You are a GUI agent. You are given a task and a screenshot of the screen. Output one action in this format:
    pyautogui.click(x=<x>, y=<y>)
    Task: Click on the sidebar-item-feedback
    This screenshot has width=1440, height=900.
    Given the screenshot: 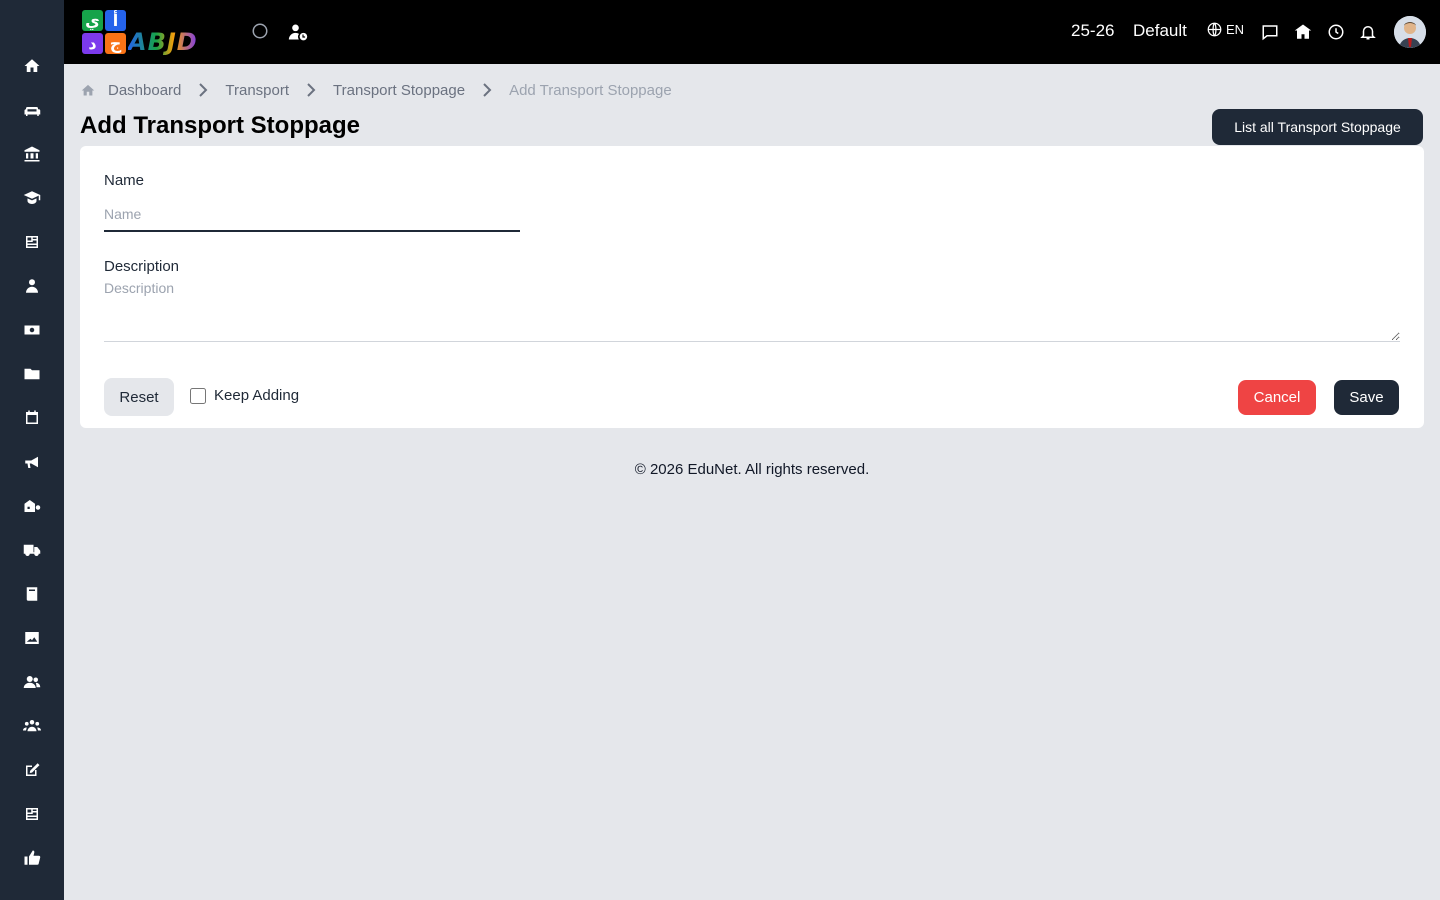 What is the action you would take?
    pyautogui.click(x=32, y=858)
    